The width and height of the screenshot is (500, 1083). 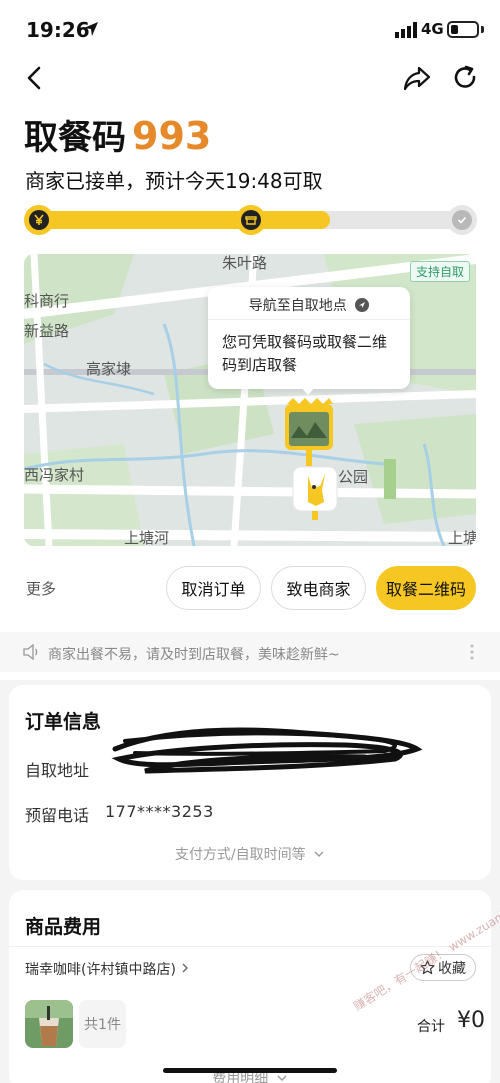 I want to click on navigation-callout: 导航至自取地点 您可凭取餐码或取餐二维码到店取餐, so click(x=309, y=338).